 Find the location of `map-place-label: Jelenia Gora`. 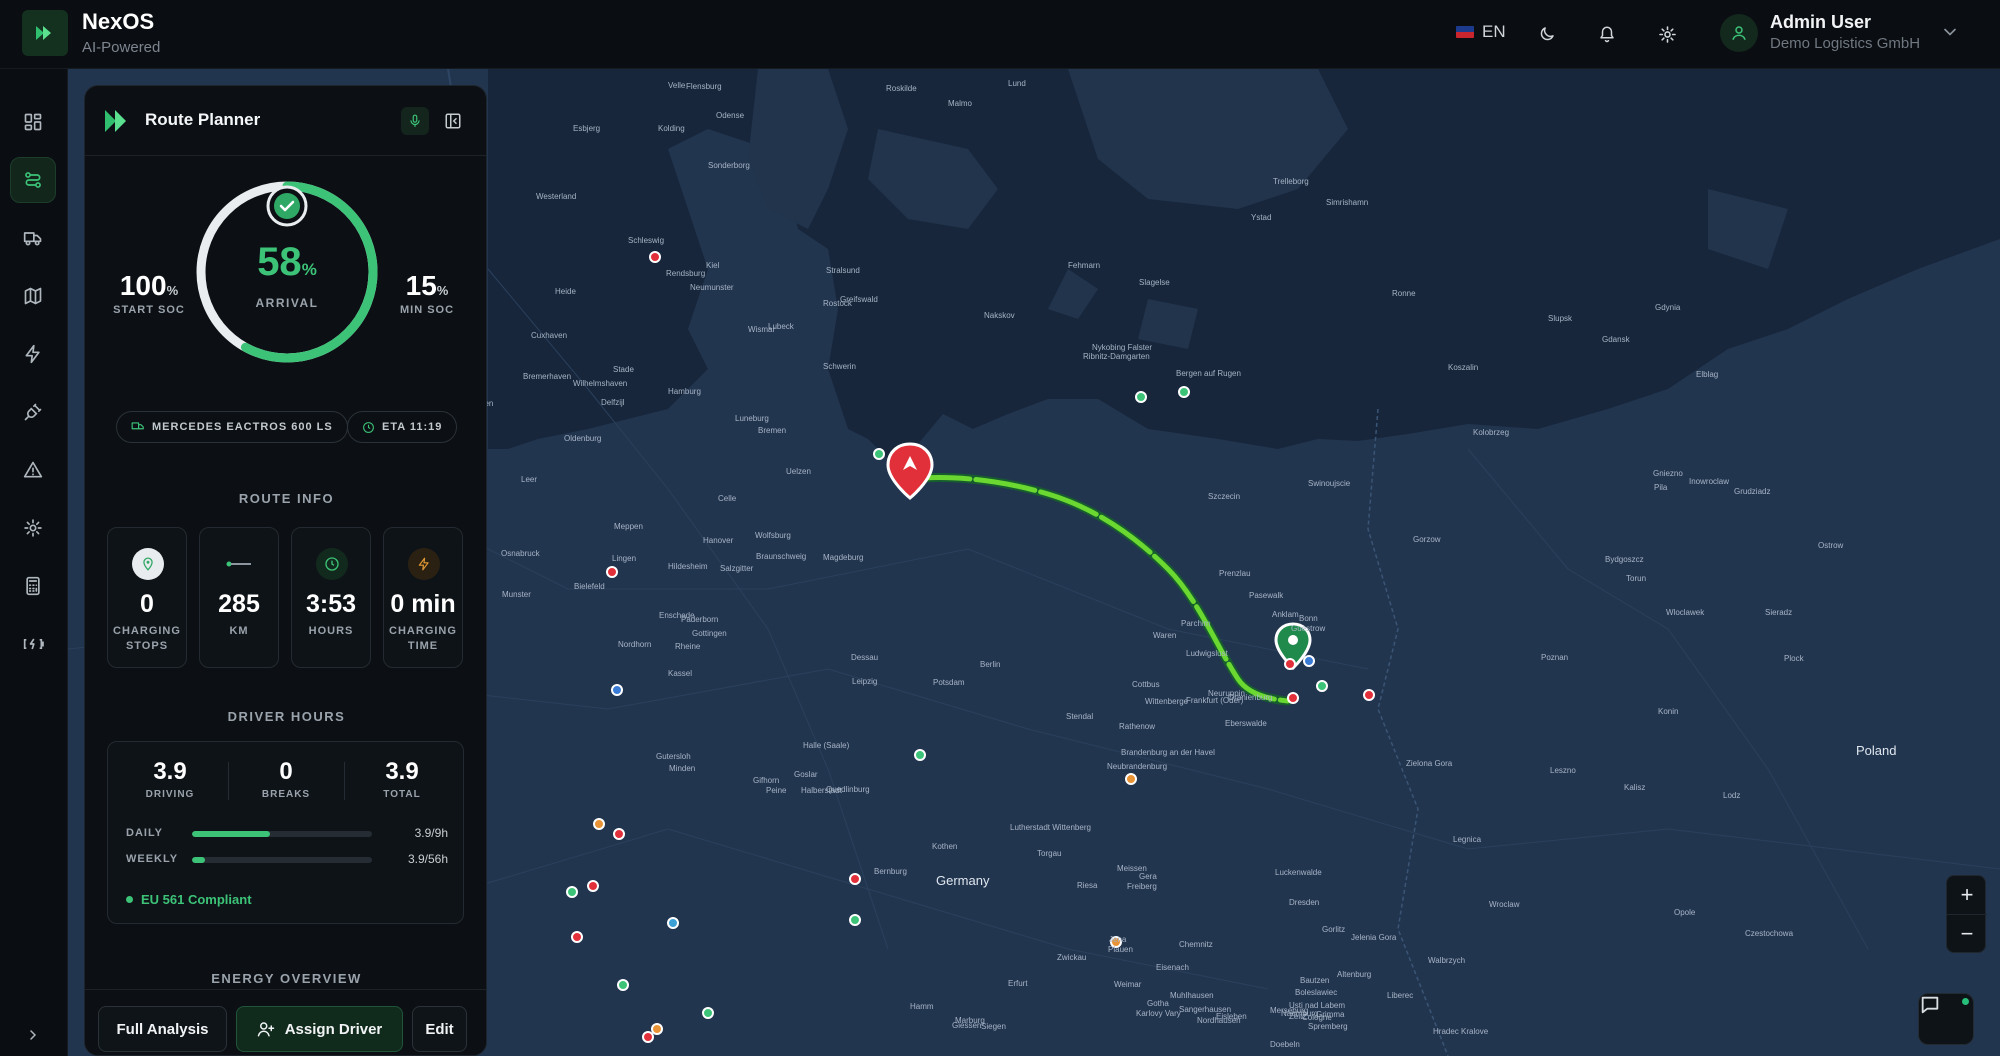

map-place-label: Jelenia Gora is located at coordinates (1374, 937).